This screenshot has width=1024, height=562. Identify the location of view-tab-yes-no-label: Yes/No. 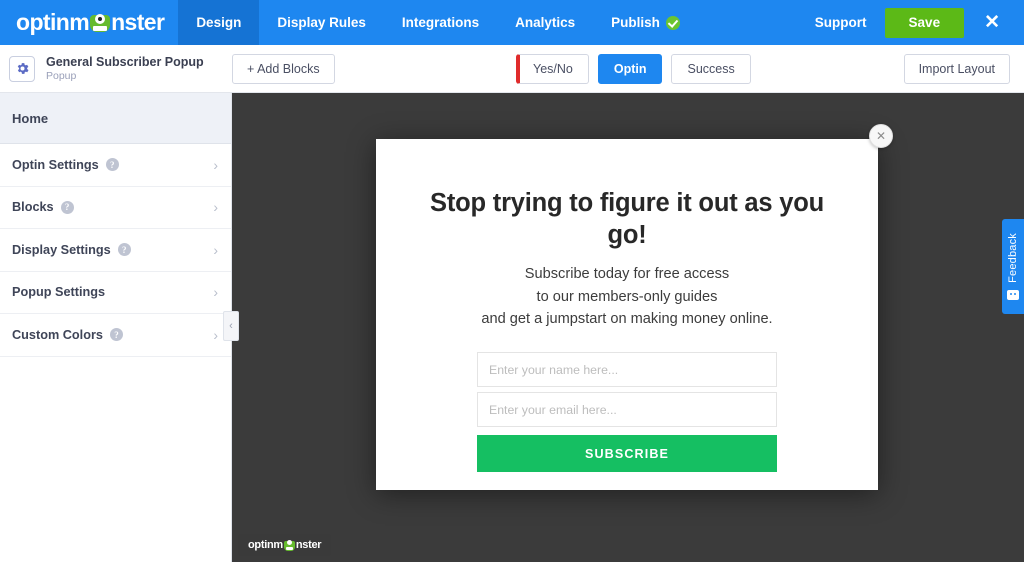
(553, 69).